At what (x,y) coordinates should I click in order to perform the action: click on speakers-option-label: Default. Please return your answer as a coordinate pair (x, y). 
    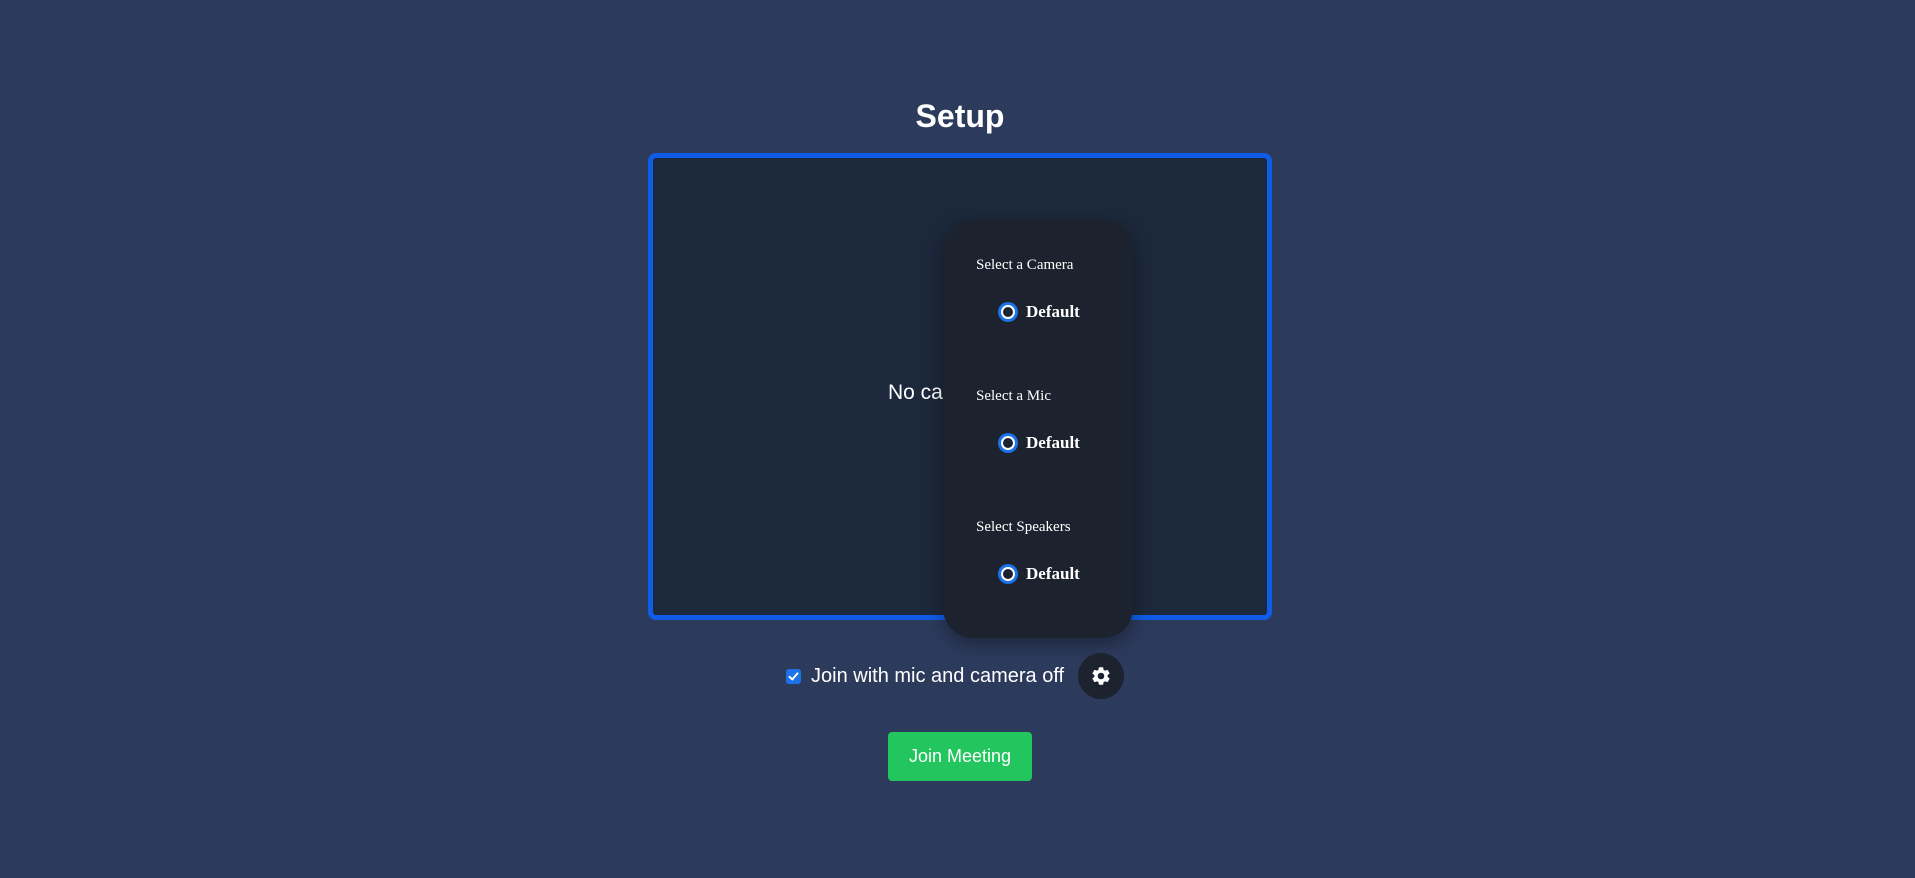
    Looking at the image, I should click on (1053, 573).